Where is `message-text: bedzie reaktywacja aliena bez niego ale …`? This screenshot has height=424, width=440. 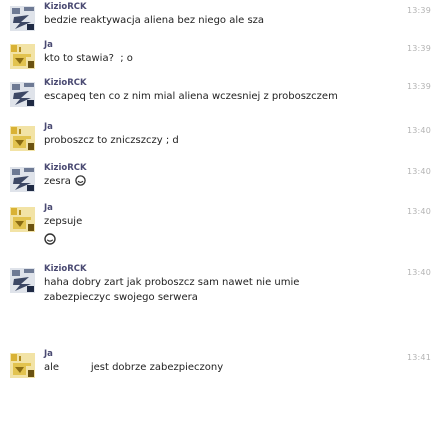 message-text: bedzie reaktywacja aliena bez niego ale … is located at coordinates (154, 20).